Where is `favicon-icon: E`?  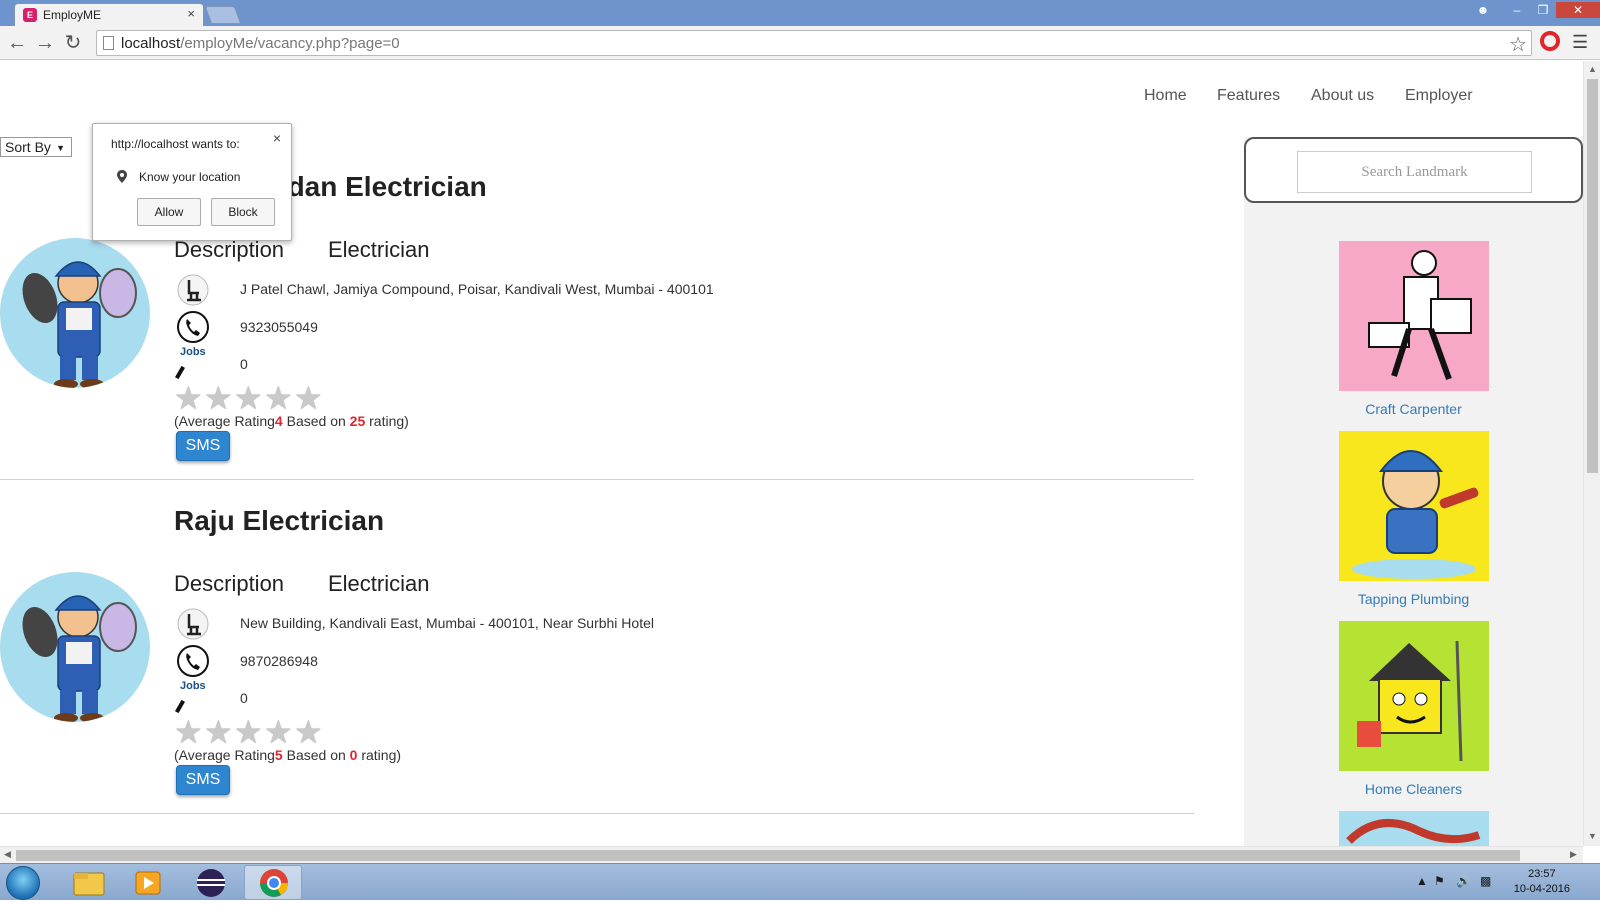 favicon-icon: E is located at coordinates (30, 15).